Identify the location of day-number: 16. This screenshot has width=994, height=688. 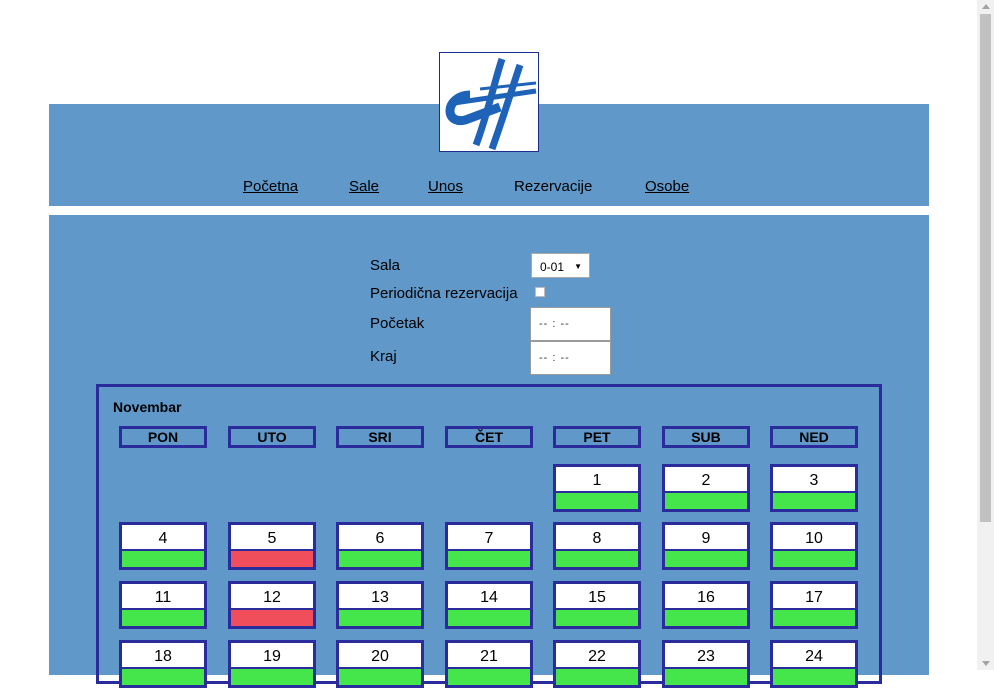
(706, 597).